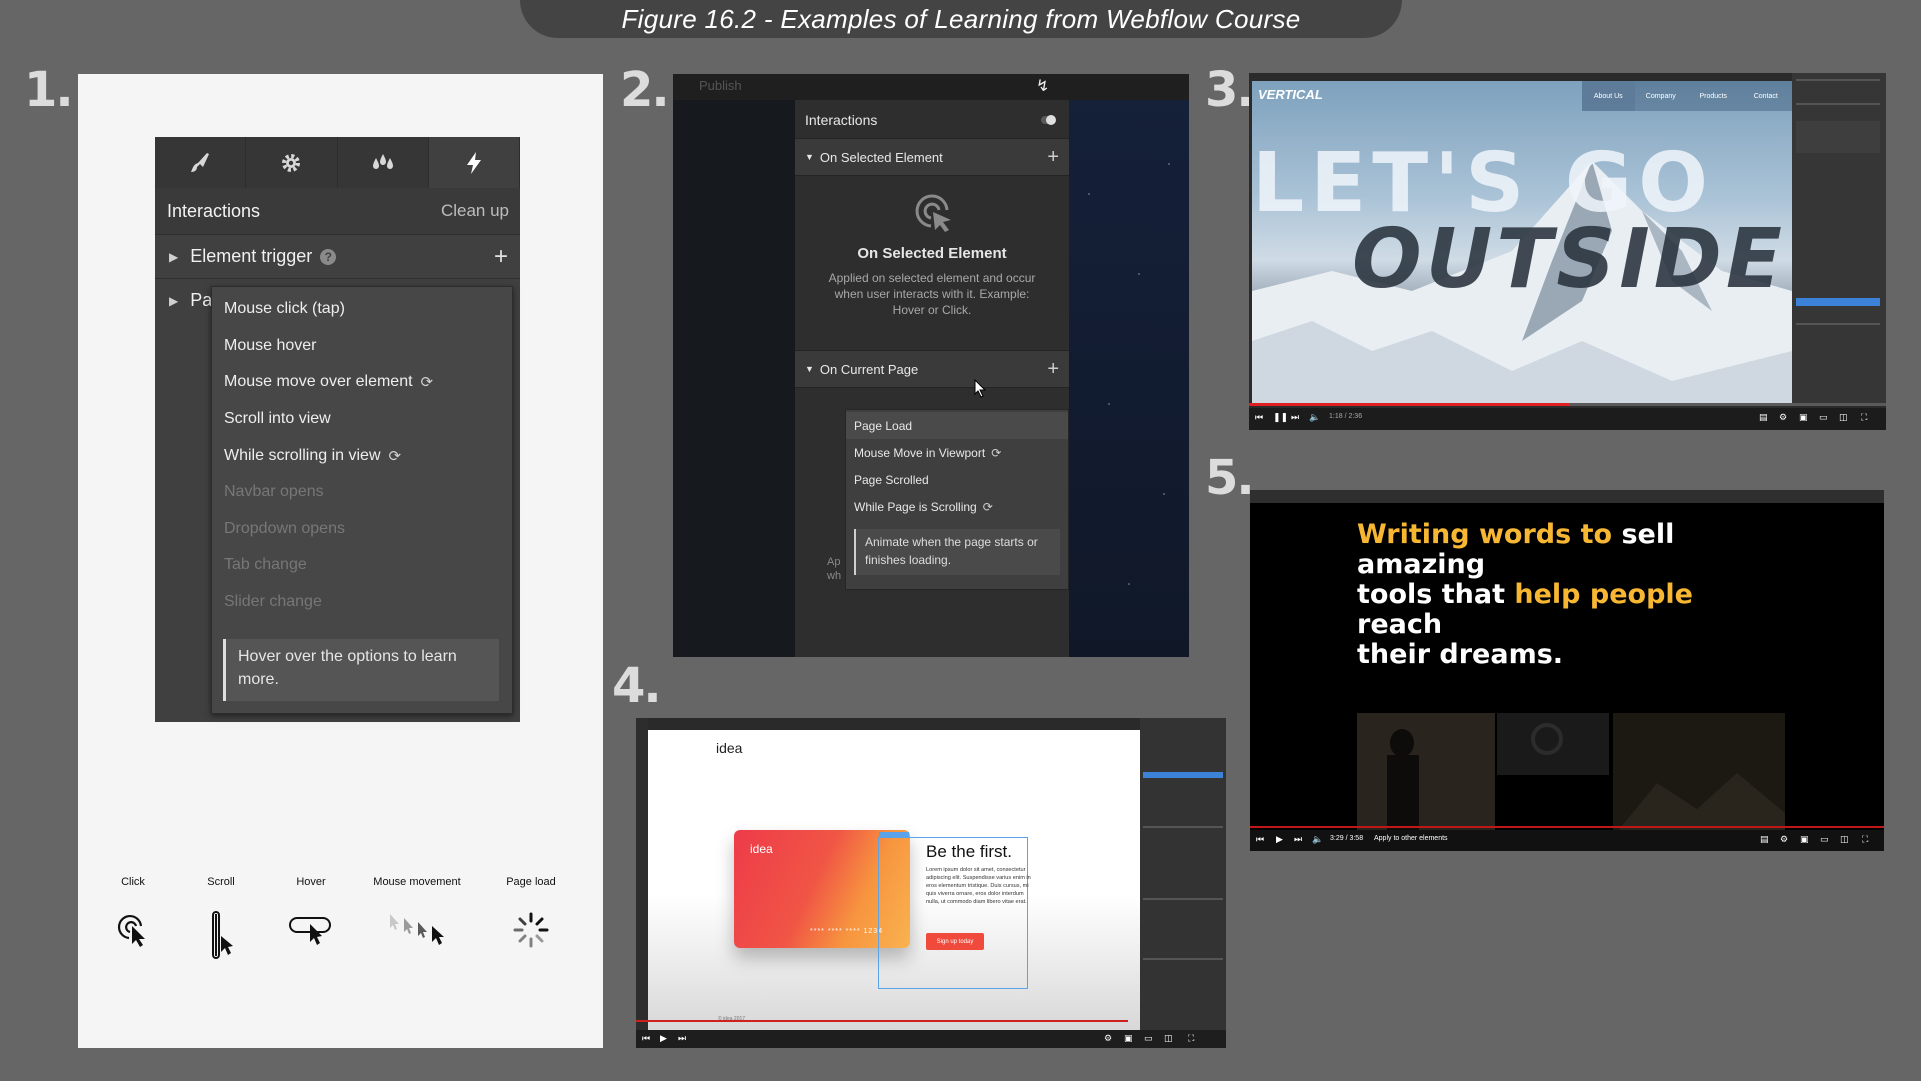 The image size is (1921, 1081). Describe the element at coordinates (417, 930) in the screenshot. I see `mouse-movement-icon` at that location.